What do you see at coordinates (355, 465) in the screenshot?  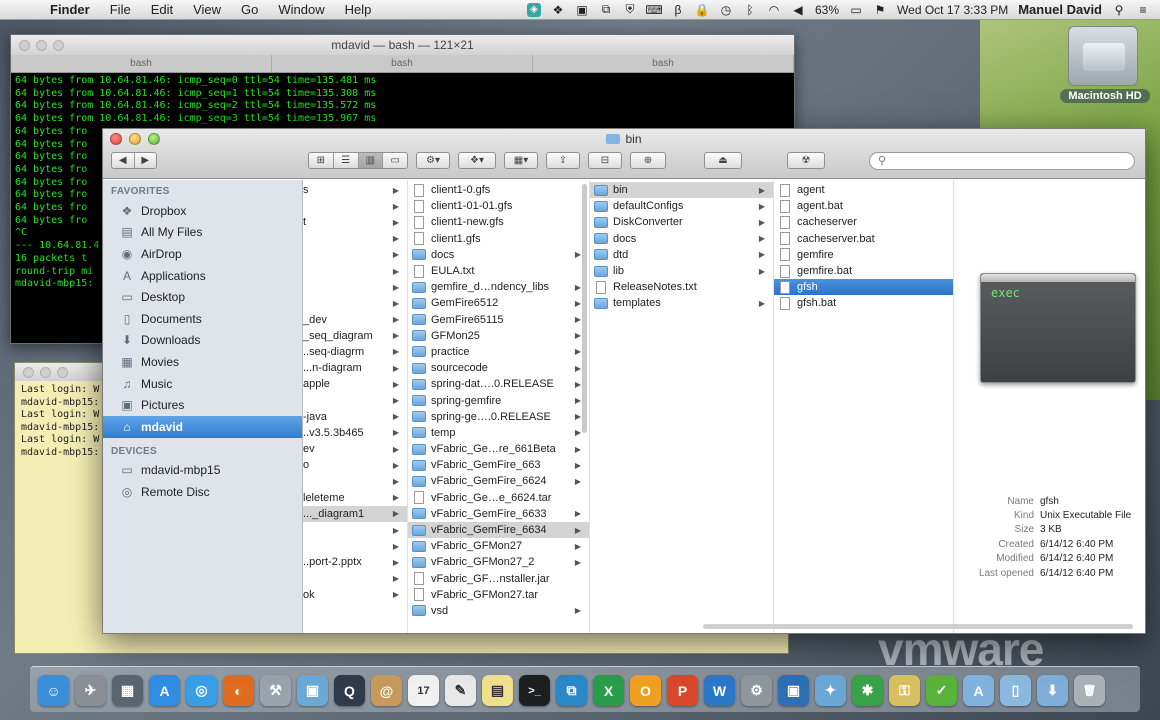 I see `list-item: o ▶` at bounding box center [355, 465].